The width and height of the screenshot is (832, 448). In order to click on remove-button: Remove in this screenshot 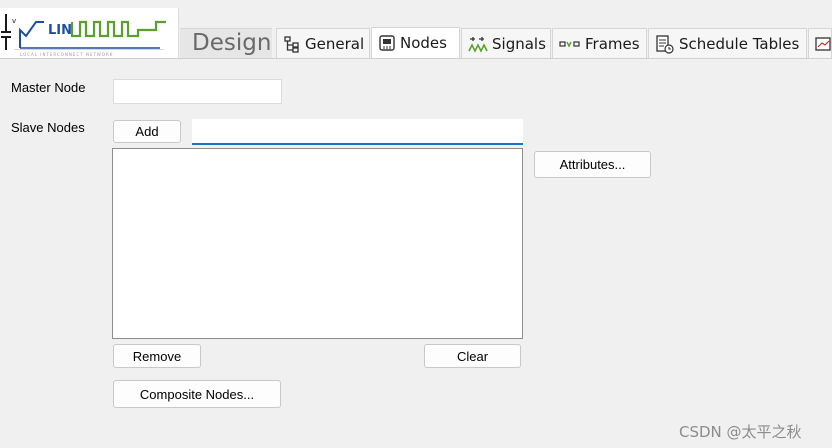, I will do `click(157, 356)`.